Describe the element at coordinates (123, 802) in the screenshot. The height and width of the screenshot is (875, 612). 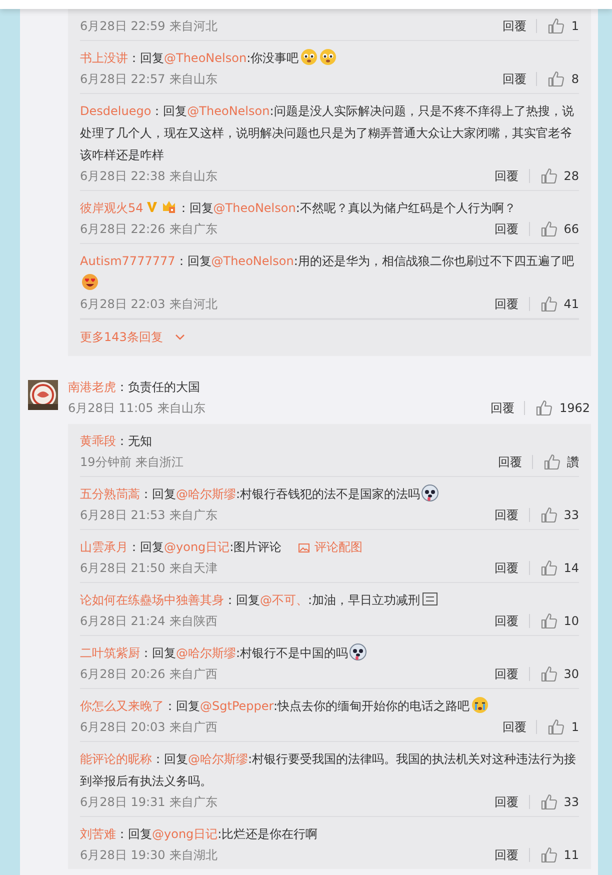
I see `comment-time: 6月28日 19:31` at that location.